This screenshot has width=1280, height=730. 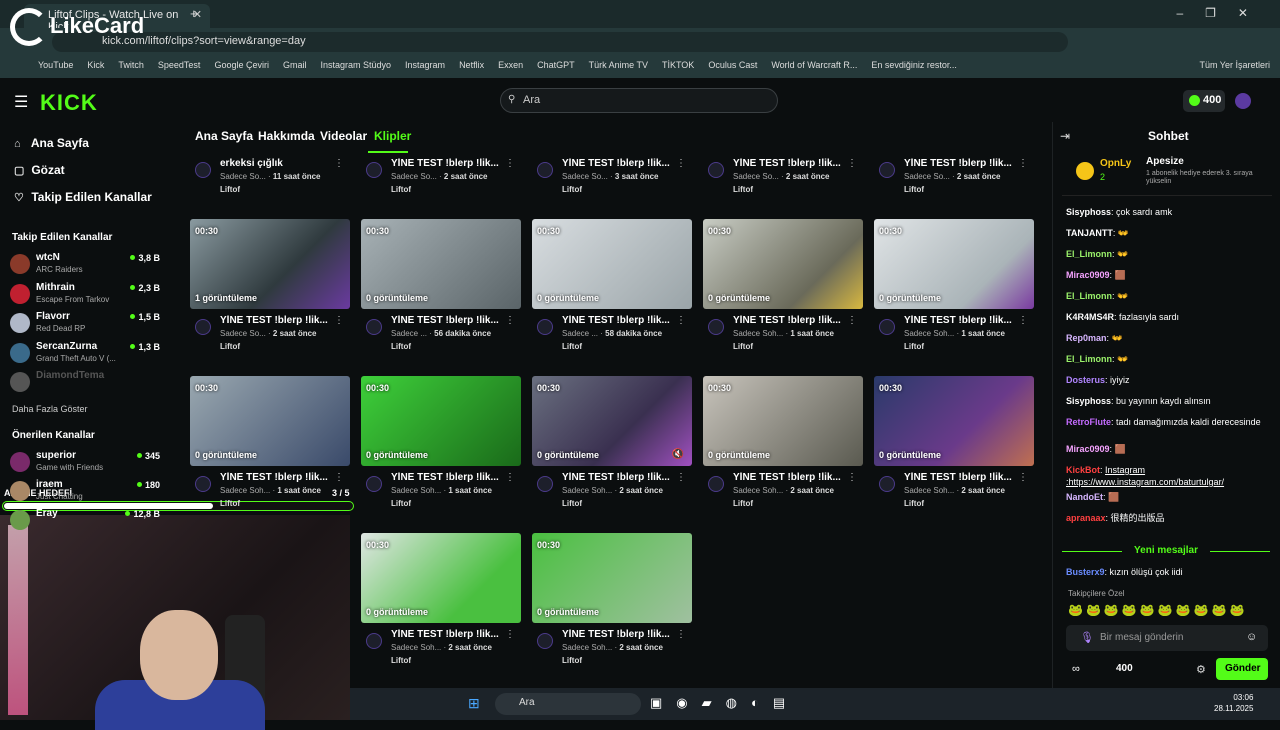 What do you see at coordinates (85, 463) in the screenshot?
I see `channel-item-superior: superior Game with Friends 345` at bounding box center [85, 463].